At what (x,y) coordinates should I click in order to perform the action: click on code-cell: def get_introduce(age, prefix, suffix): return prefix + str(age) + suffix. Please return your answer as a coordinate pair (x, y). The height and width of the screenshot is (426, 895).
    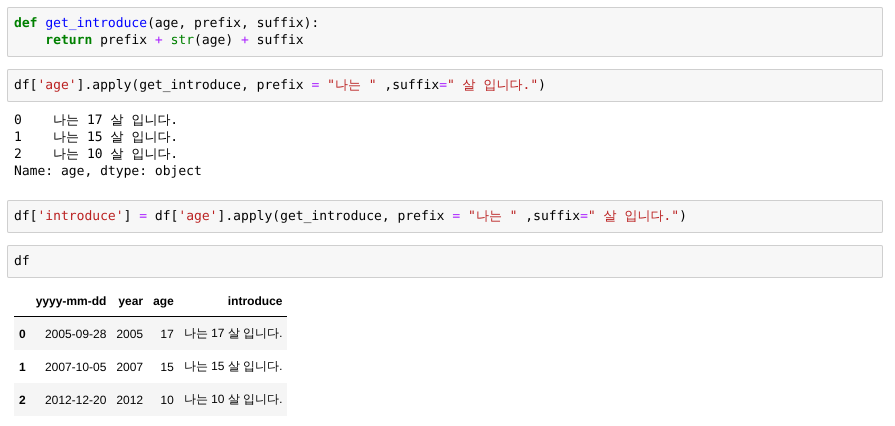
    Looking at the image, I should click on (445, 32).